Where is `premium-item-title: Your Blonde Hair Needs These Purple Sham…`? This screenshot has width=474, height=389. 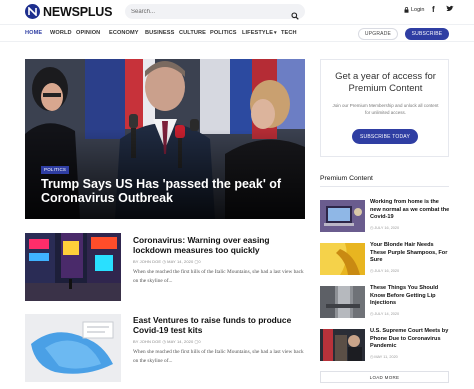 premium-item-title: Your Blonde Hair Needs These Purple Sham… is located at coordinates (410, 253).